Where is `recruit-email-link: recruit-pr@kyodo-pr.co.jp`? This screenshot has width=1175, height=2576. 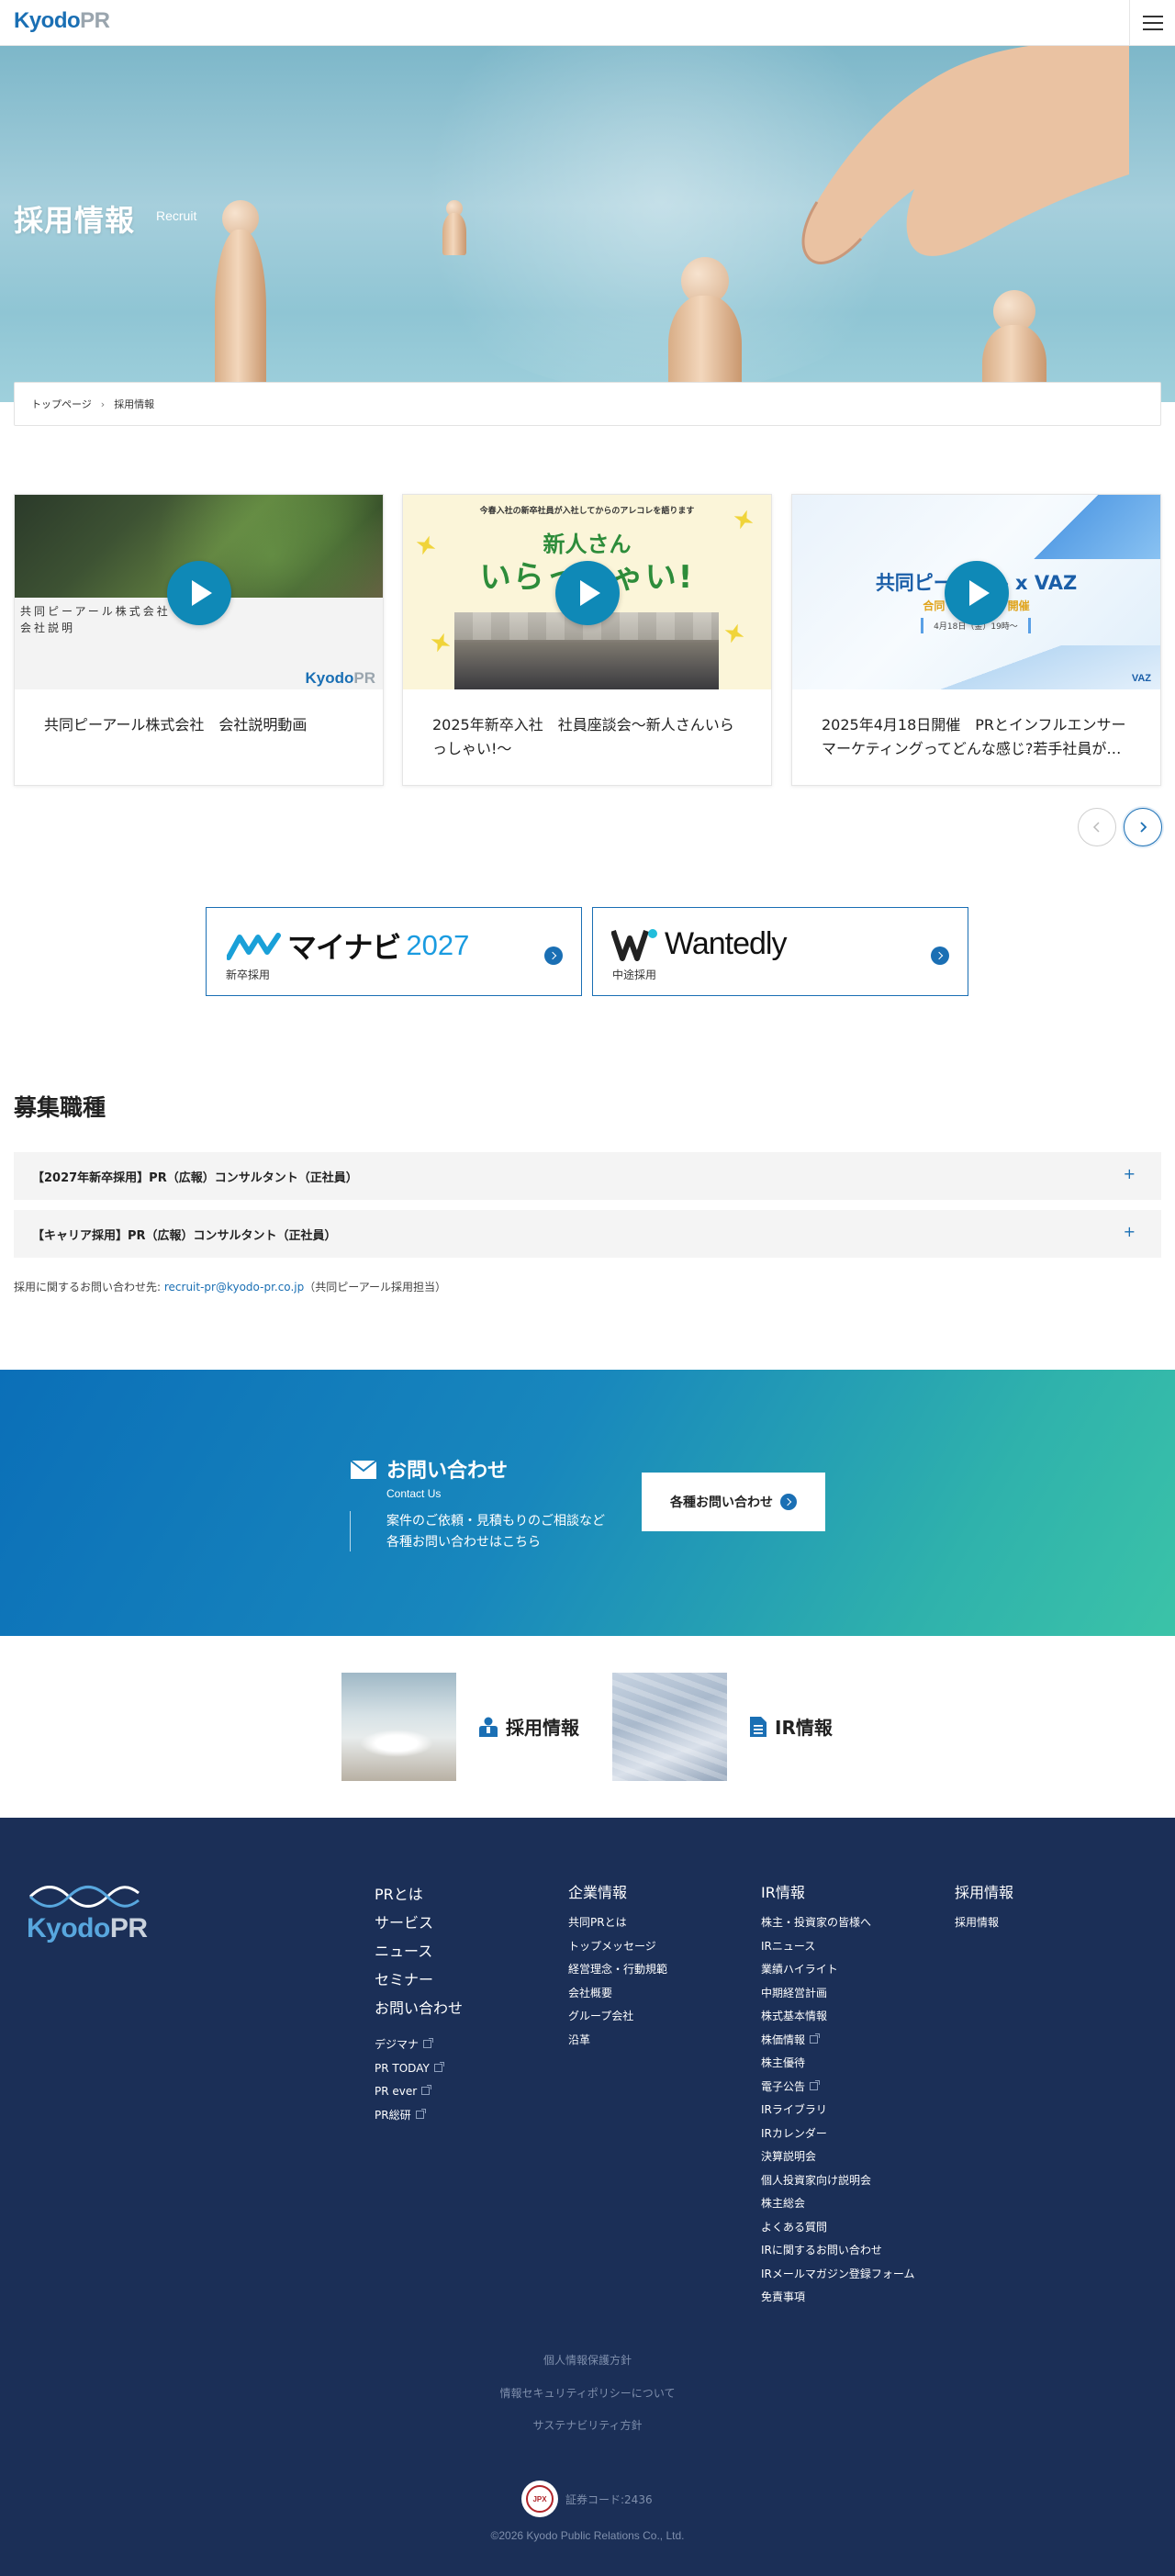 recruit-email-link: recruit-pr@kyodo-pr.co.jp is located at coordinates (234, 1287).